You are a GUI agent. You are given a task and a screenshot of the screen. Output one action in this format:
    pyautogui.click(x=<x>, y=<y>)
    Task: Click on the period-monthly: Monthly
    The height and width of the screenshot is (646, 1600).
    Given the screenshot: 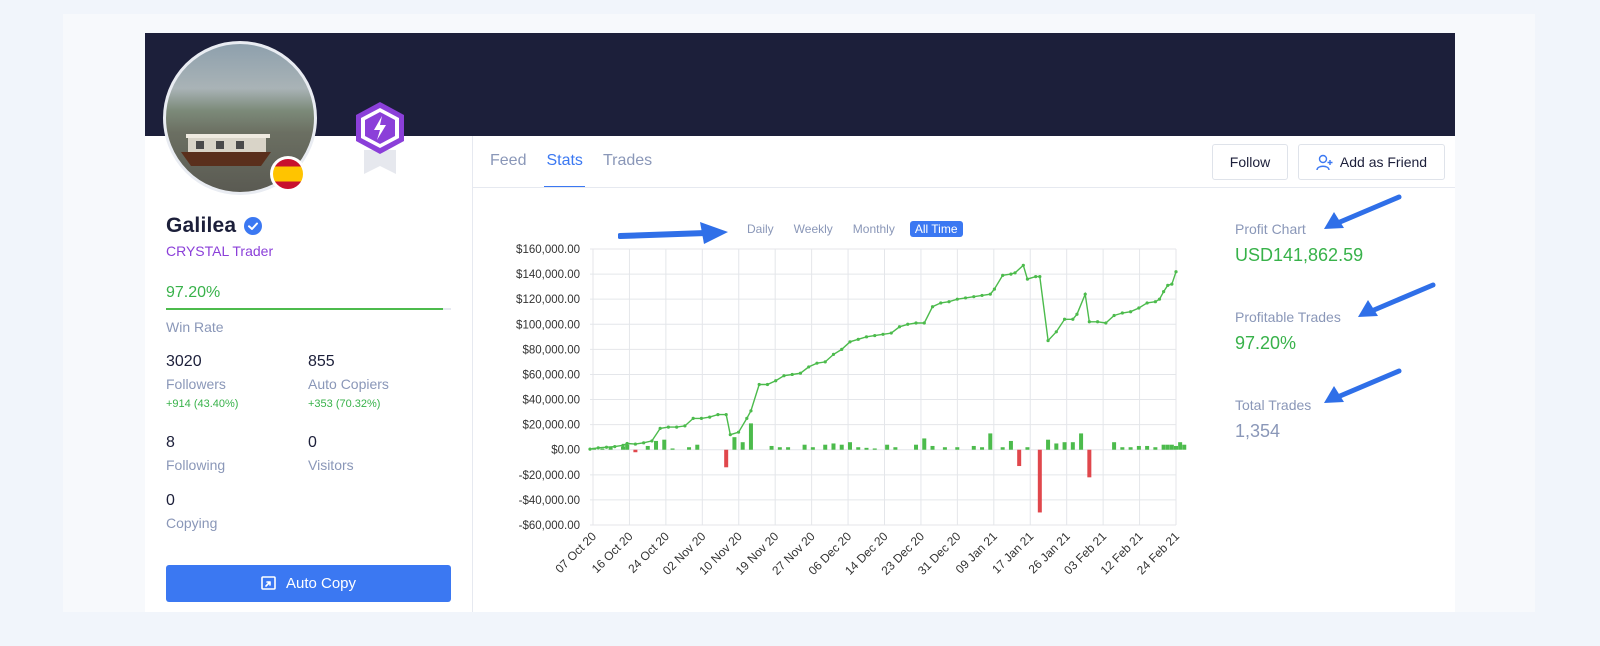 What is the action you would take?
    pyautogui.click(x=874, y=229)
    